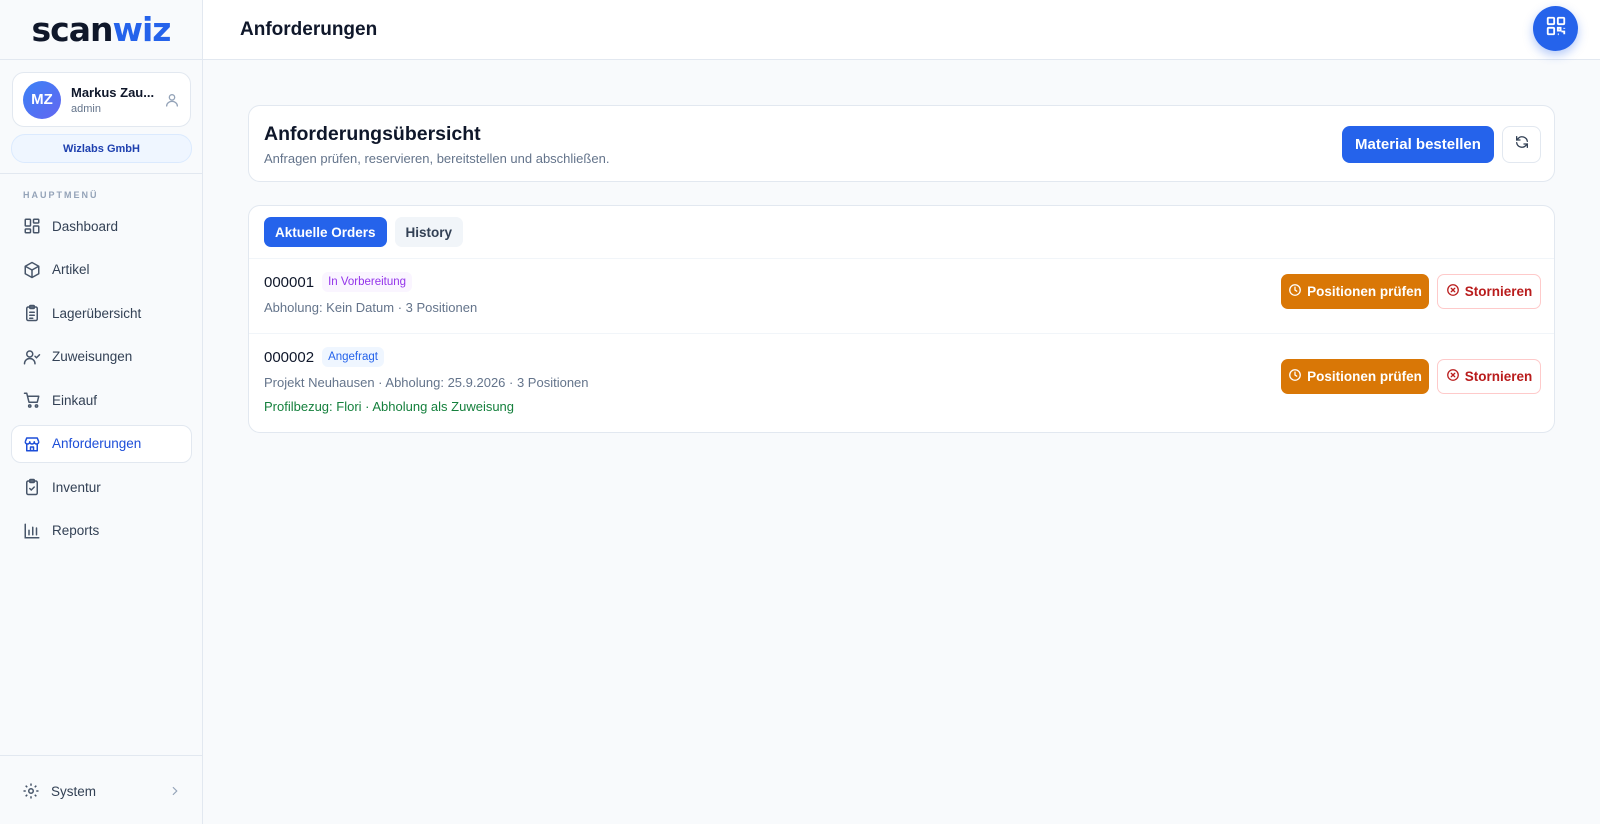  Describe the element at coordinates (75, 400) in the screenshot. I see `sidebar-item-label: Einkauf` at that location.